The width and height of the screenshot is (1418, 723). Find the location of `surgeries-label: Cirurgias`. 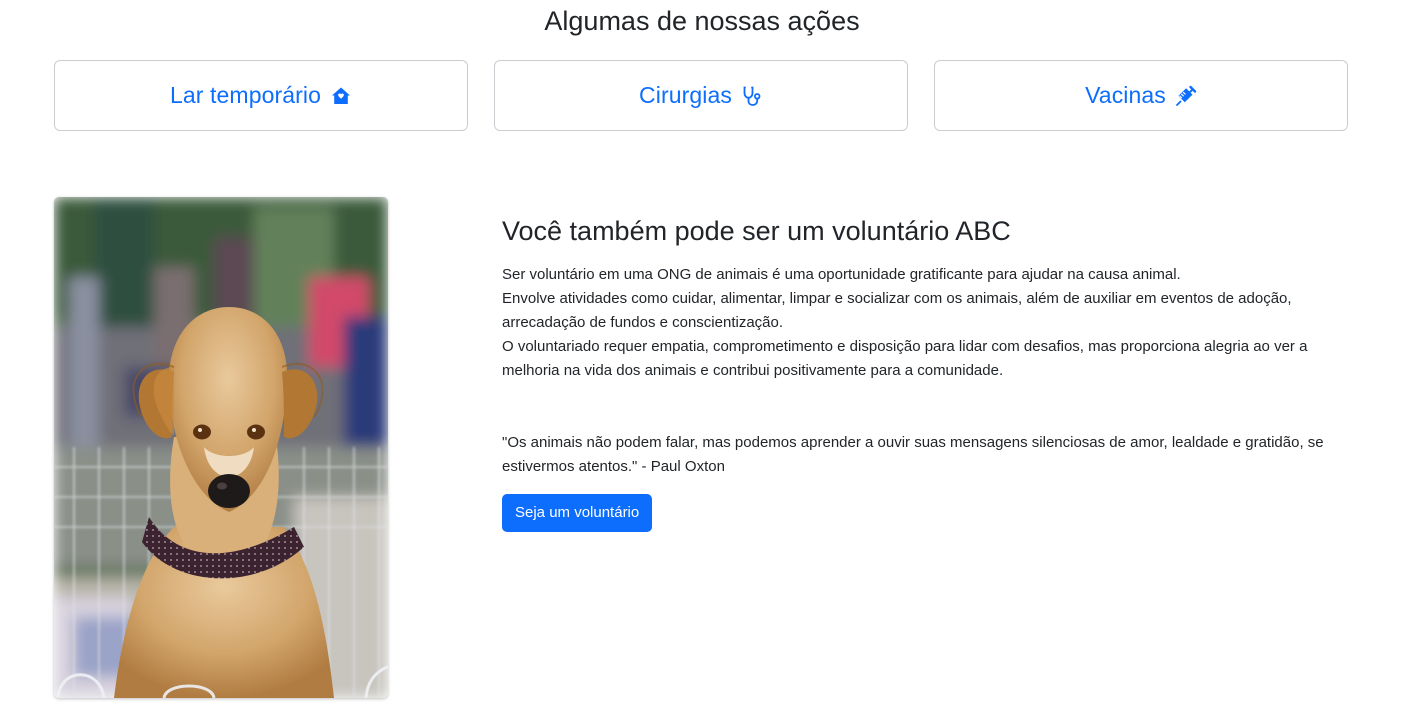

surgeries-label: Cirurgias is located at coordinates (685, 95).